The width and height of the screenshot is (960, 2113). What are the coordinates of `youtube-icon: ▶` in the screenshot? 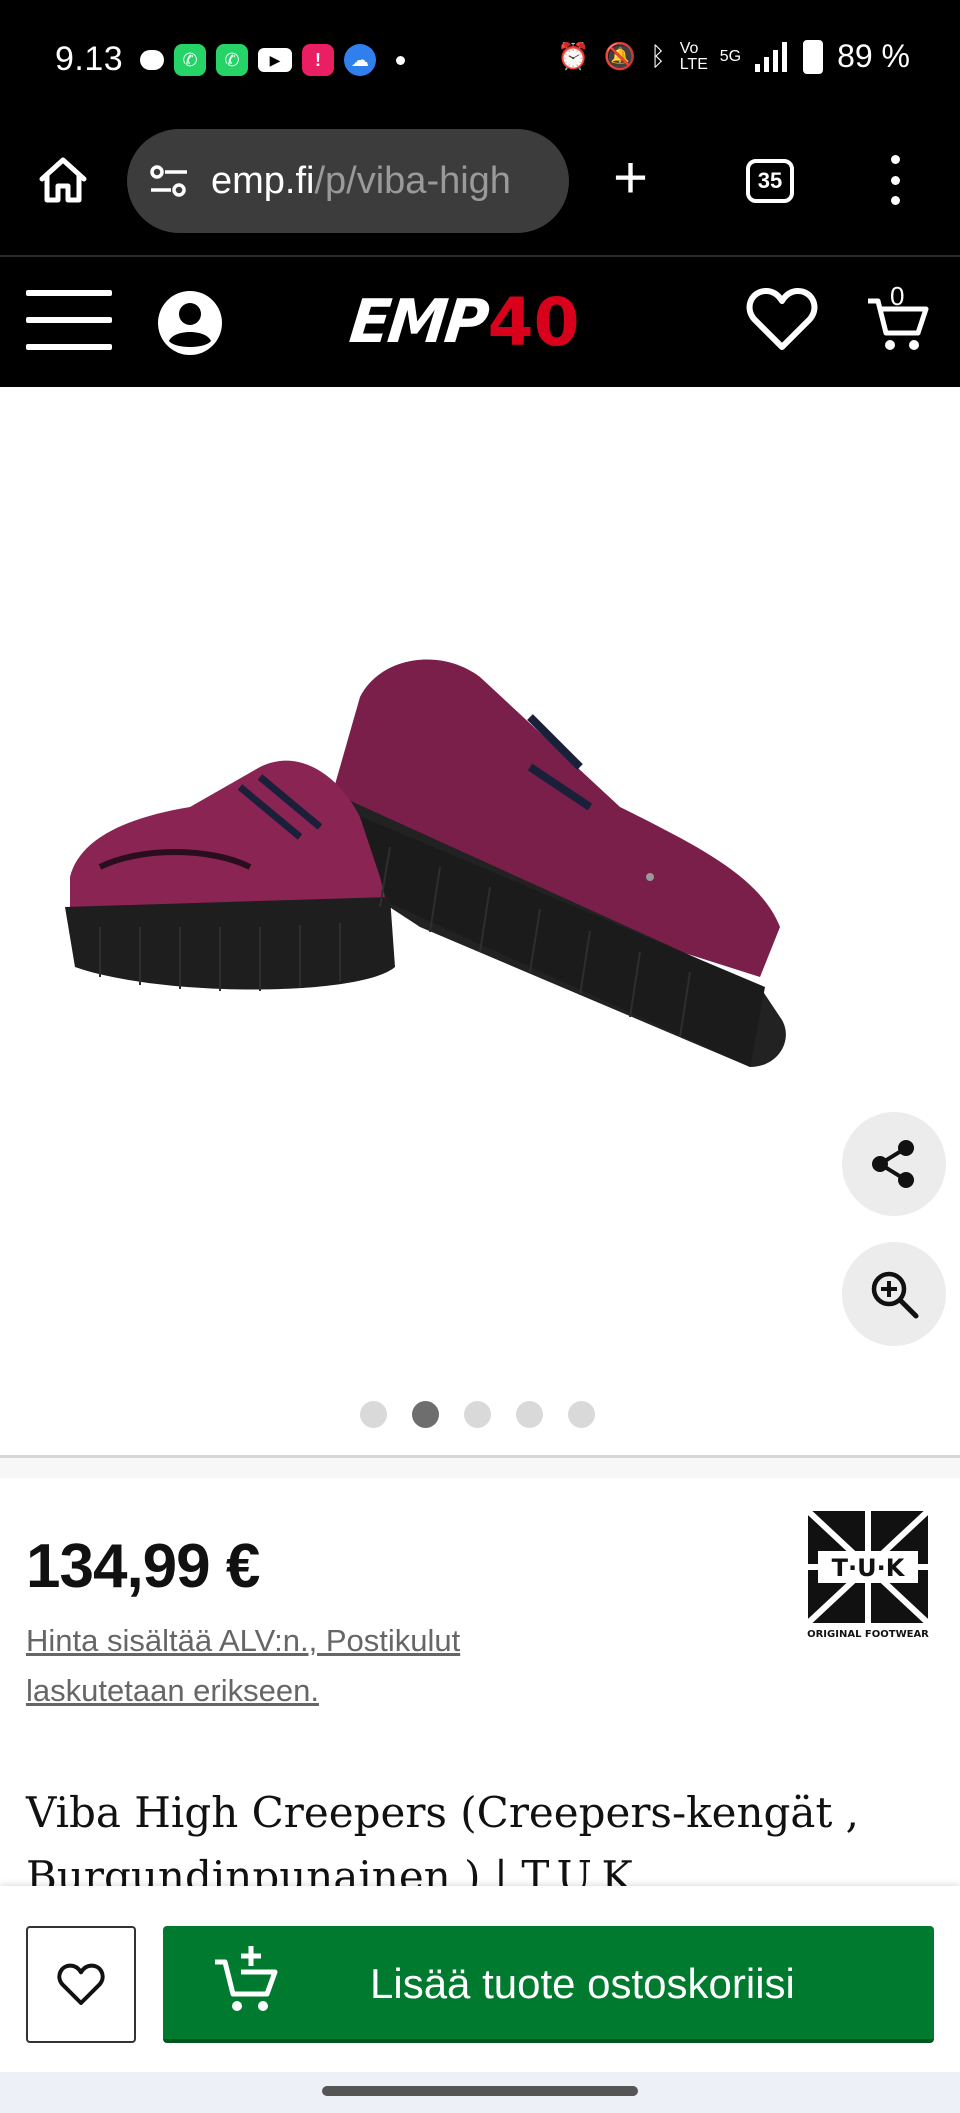 It's located at (275, 60).